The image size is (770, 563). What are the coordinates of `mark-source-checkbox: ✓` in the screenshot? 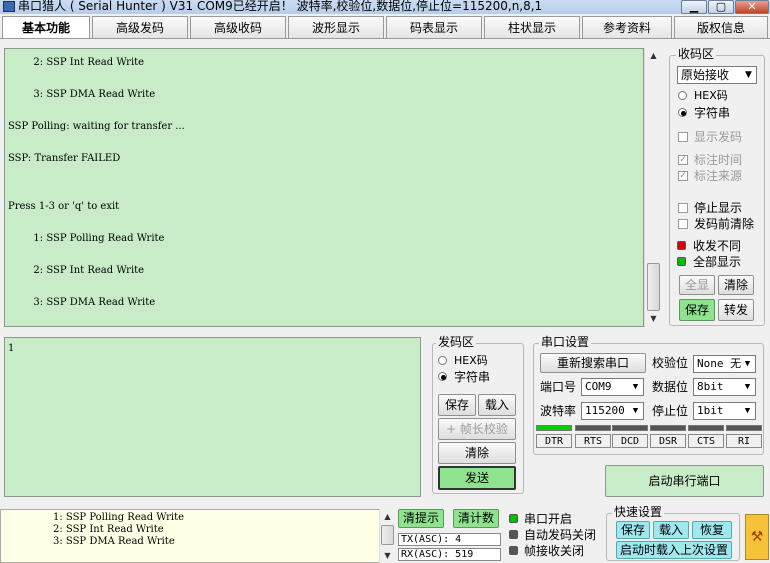 It's located at (683, 176).